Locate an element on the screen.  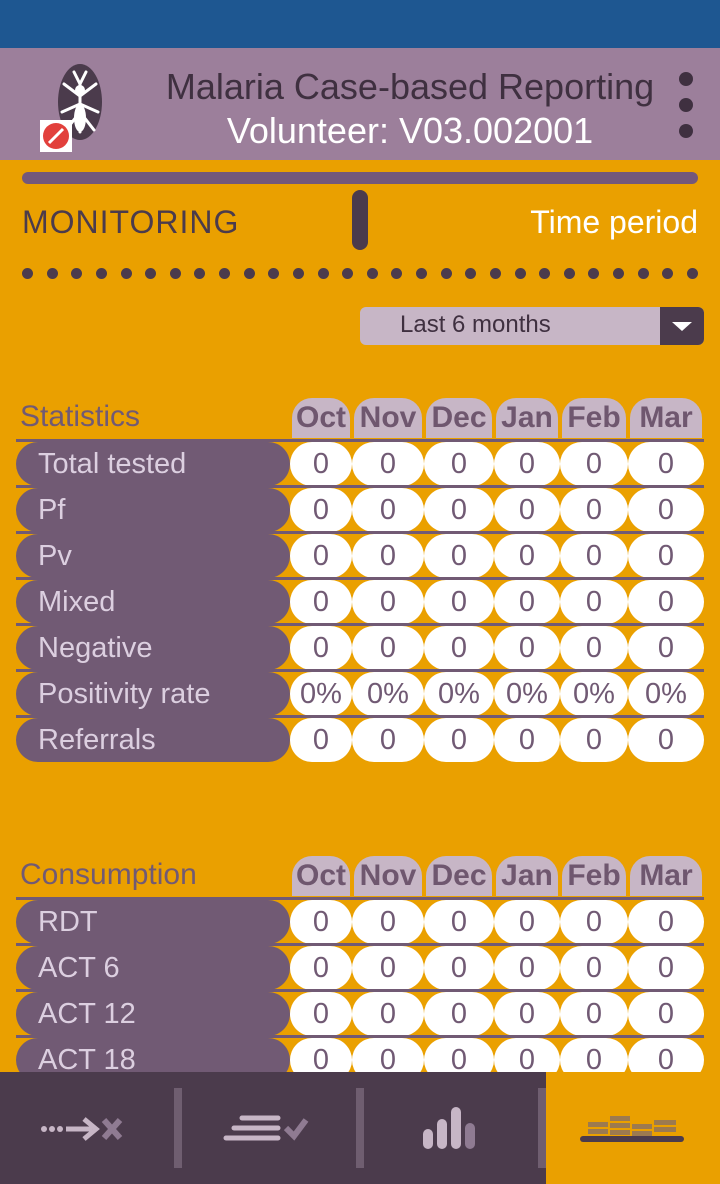
time-period-slider-track is located at coordinates (360, 178).